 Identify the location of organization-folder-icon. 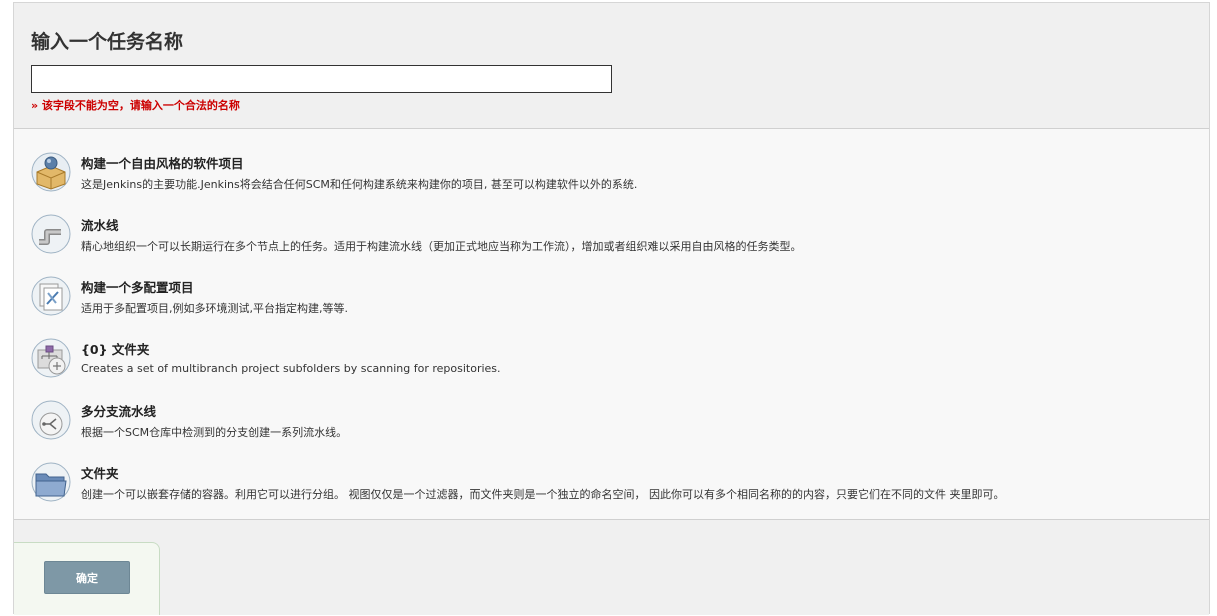
(51, 358).